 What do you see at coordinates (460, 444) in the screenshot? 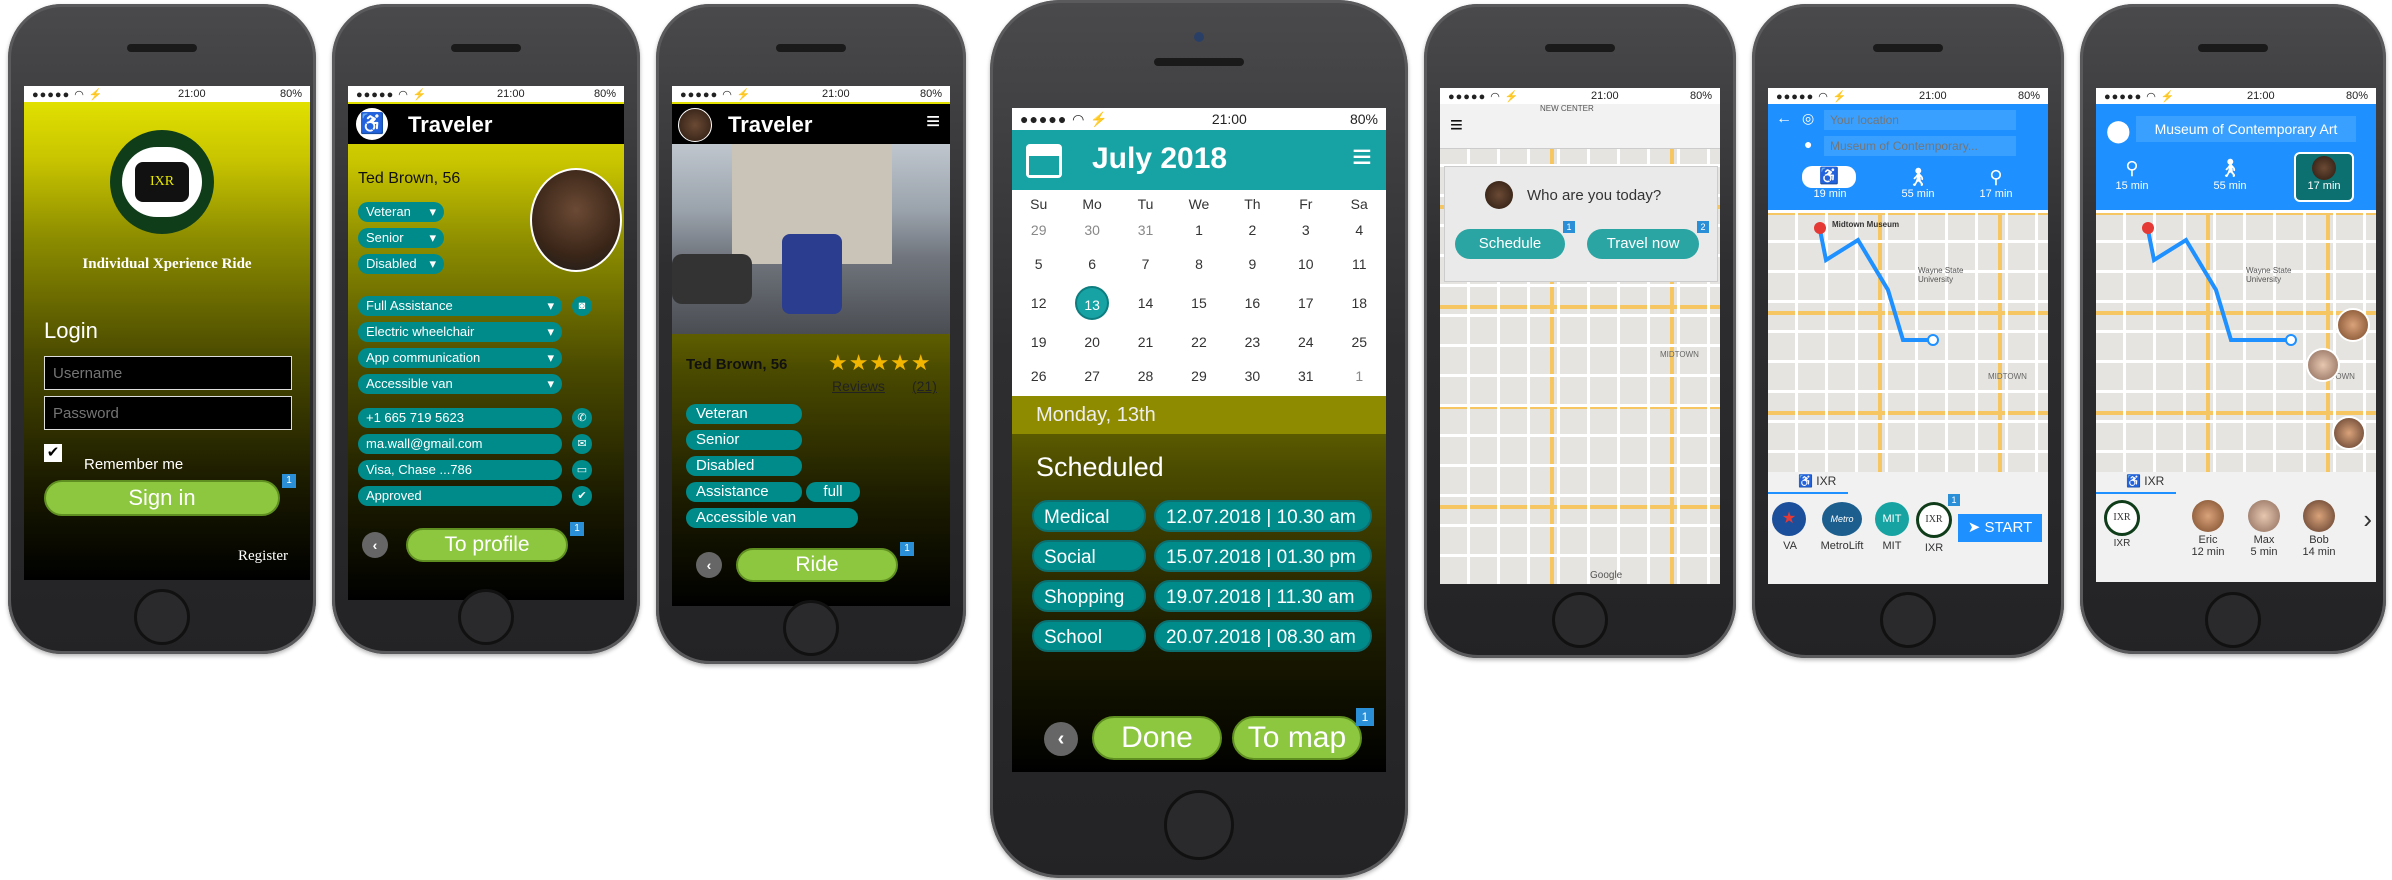
I see `email-field: ma.wall@gmail.com` at bounding box center [460, 444].